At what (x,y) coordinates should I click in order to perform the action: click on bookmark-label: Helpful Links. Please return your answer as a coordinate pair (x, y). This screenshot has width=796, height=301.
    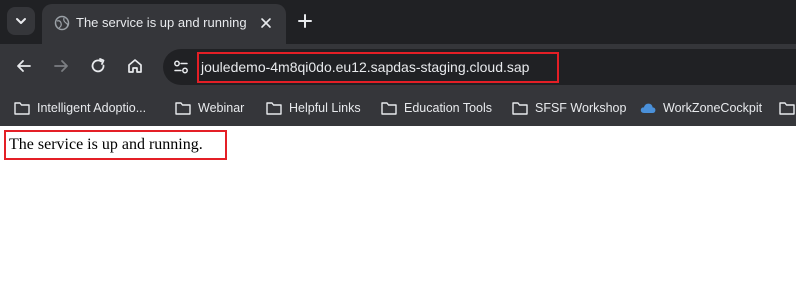
    Looking at the image, I should click on (325, 108).